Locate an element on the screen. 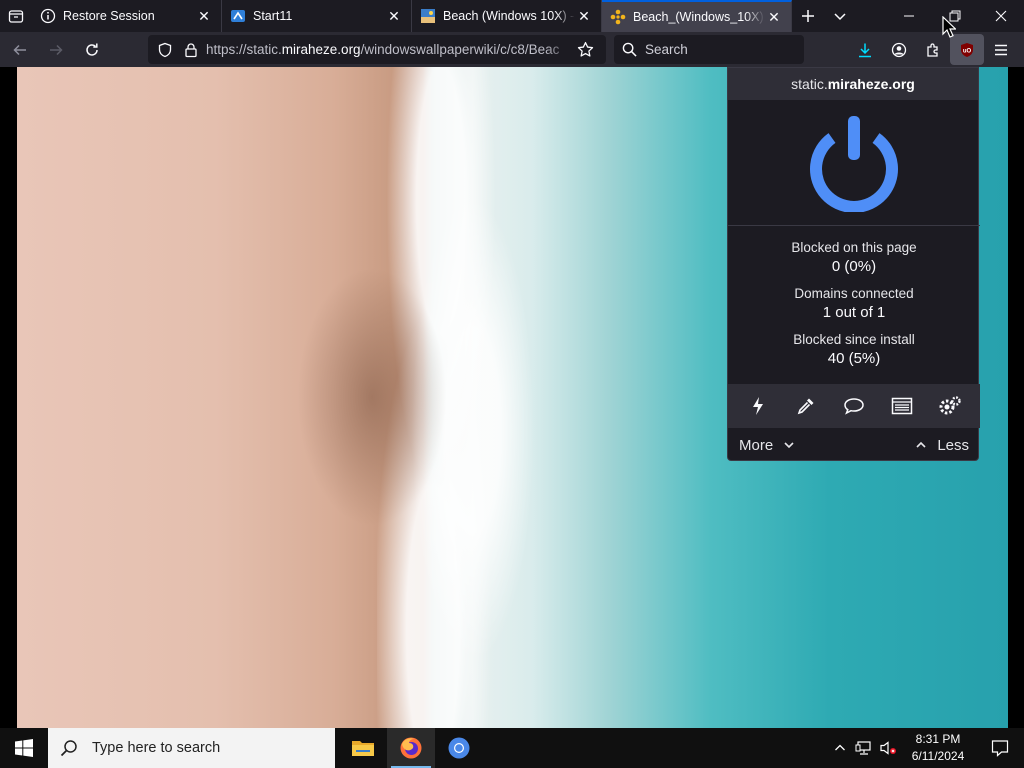  firefox-icon is located at coordinates (411, 748).